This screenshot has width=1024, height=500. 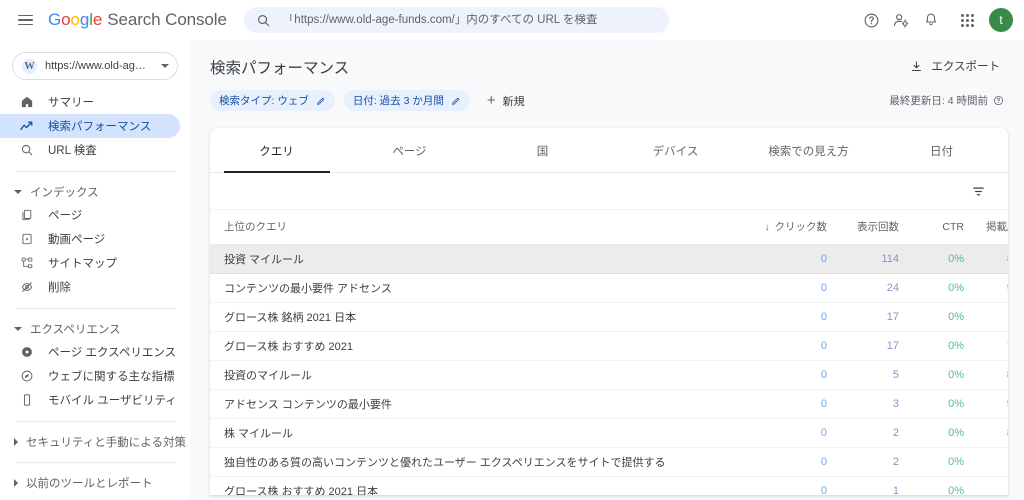 I want to click on account-settings-icon, so click(x=901, y=20).